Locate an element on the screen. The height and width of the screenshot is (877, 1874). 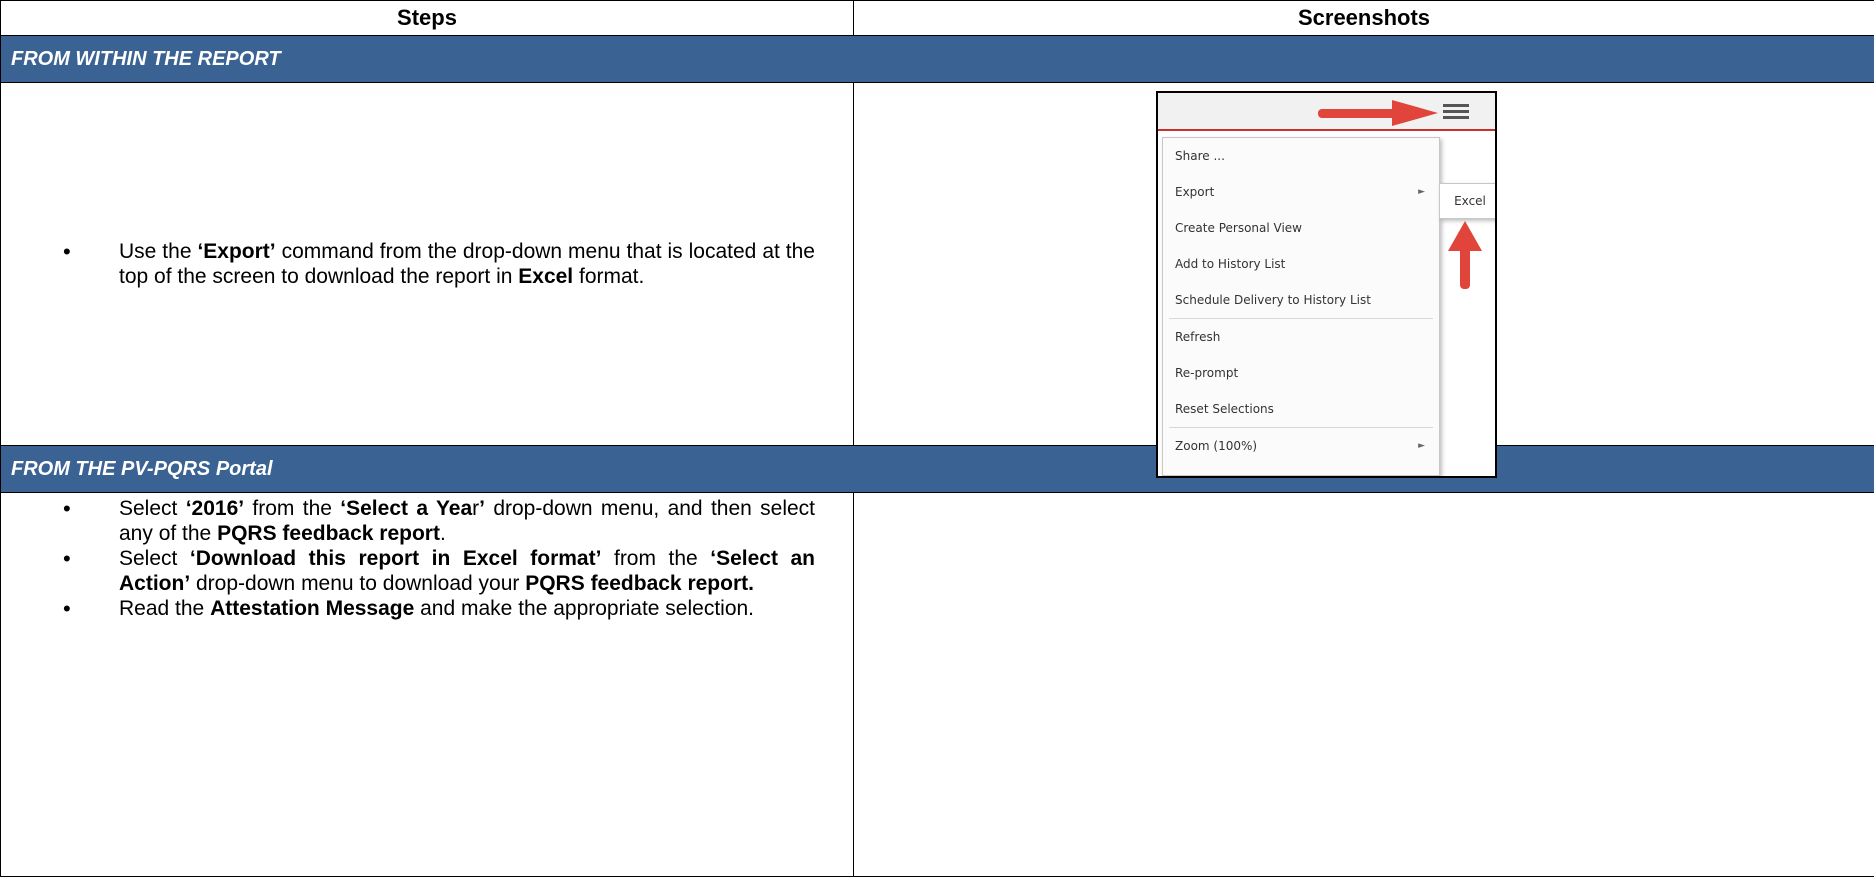
section-title-portal: FROM THE PV-PQRS Portal is located at coordinates (937, 469).